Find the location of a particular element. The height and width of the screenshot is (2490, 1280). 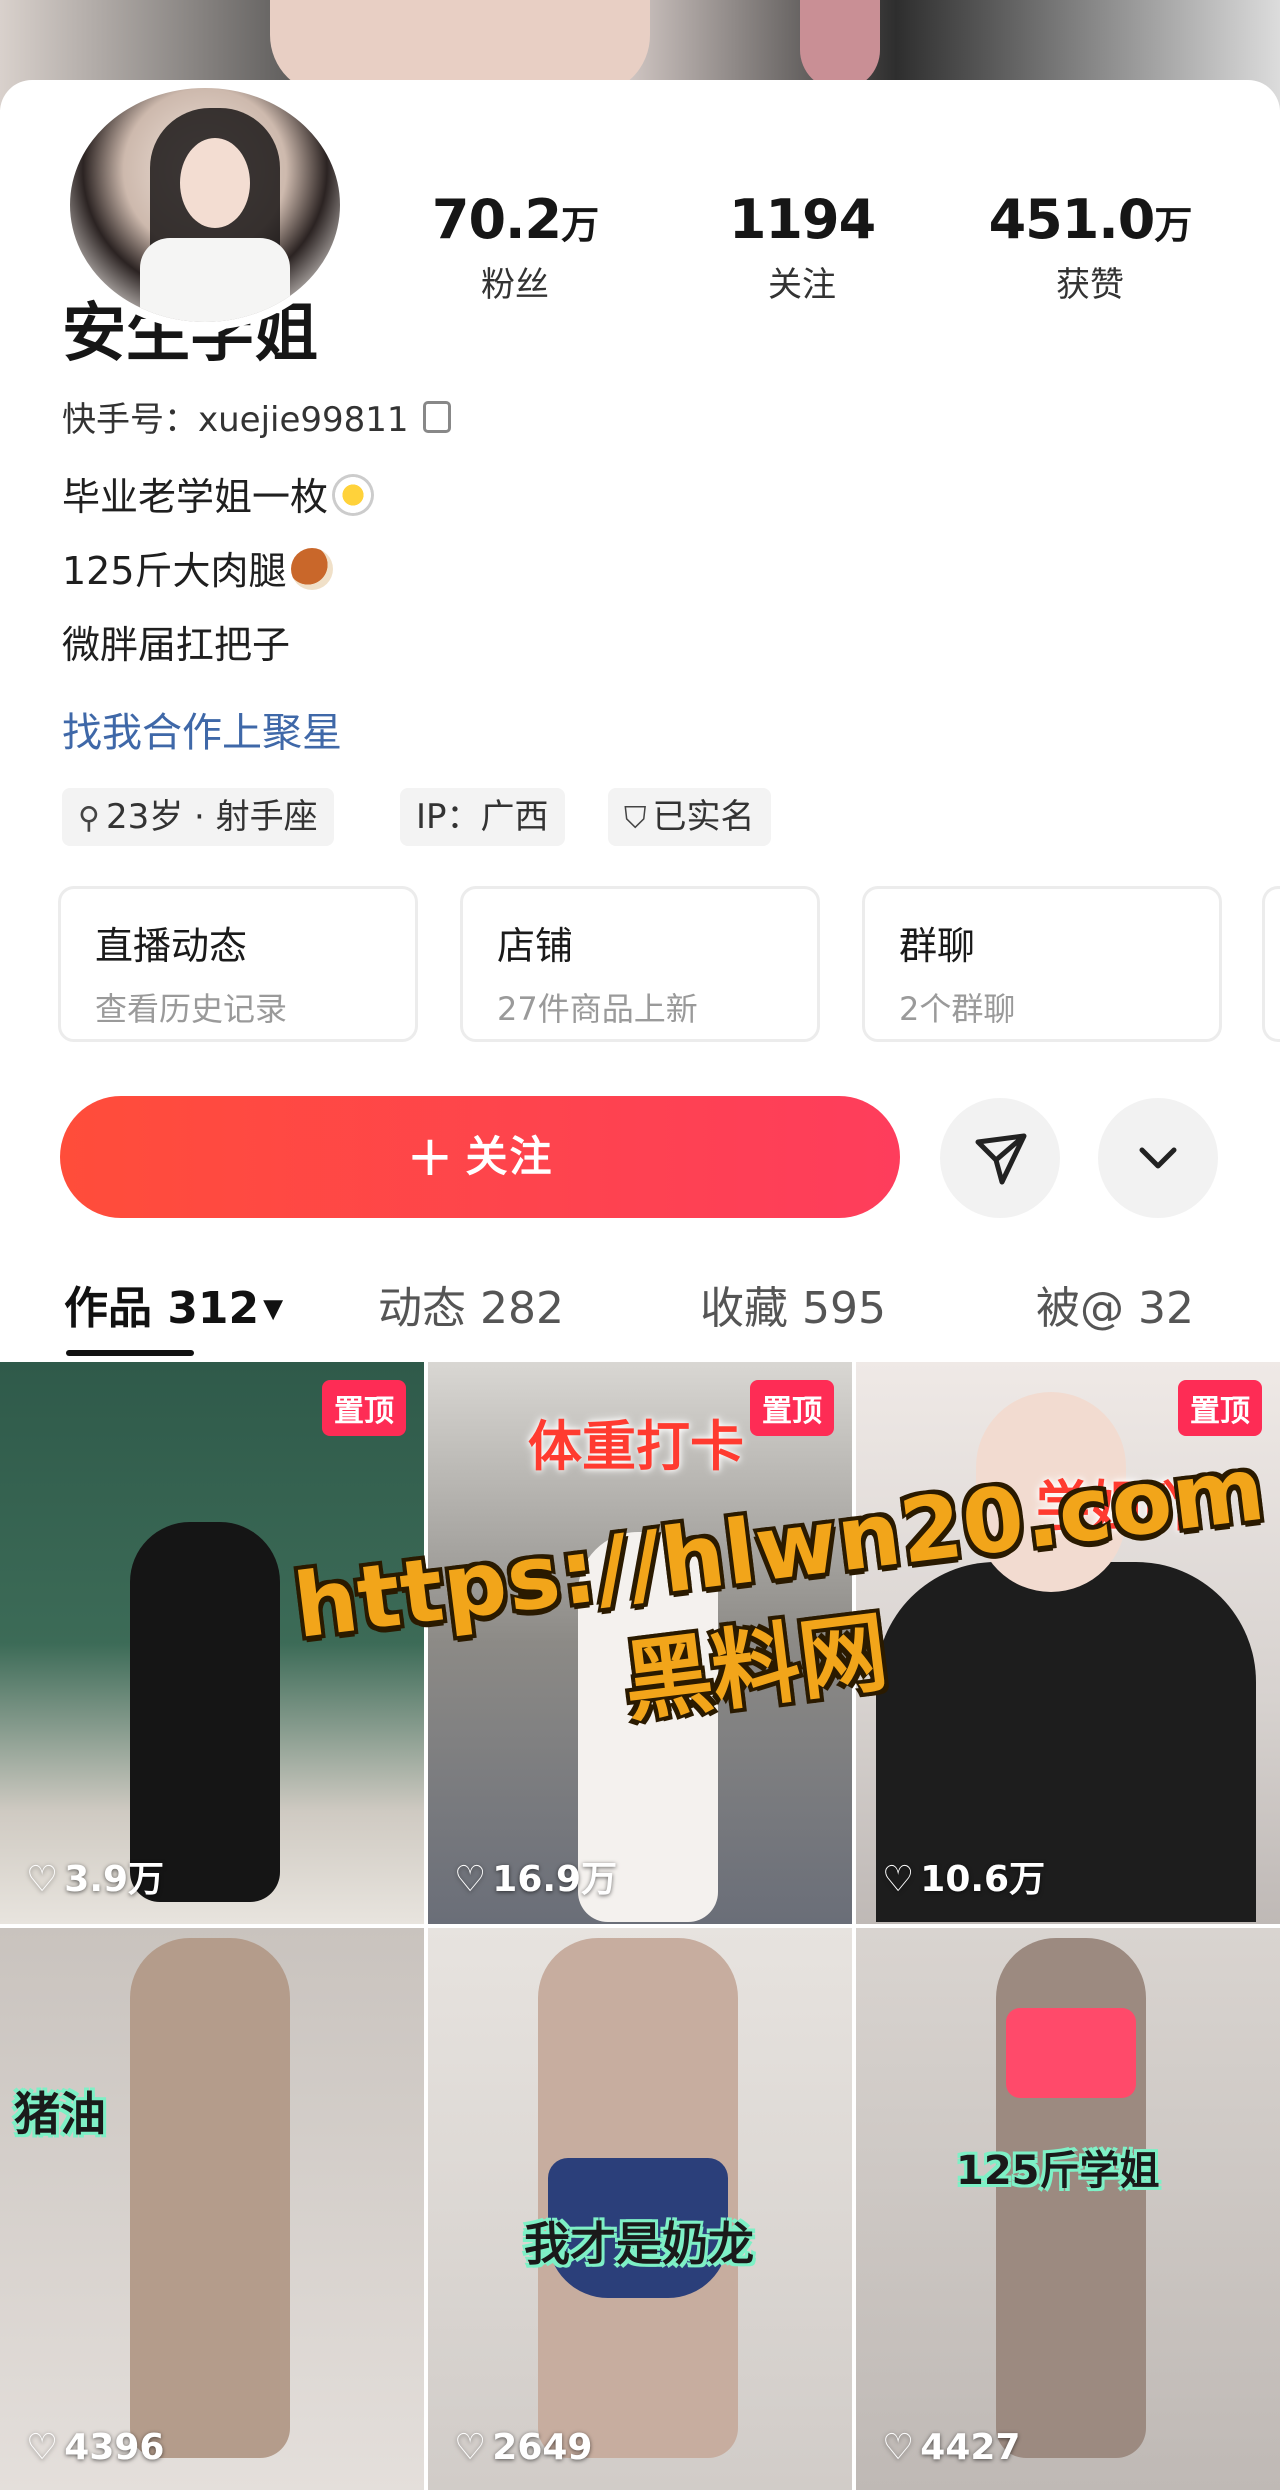

video-tile: 125斤学姐 ♡ 4427 is located at coordinates (1068, 2209).